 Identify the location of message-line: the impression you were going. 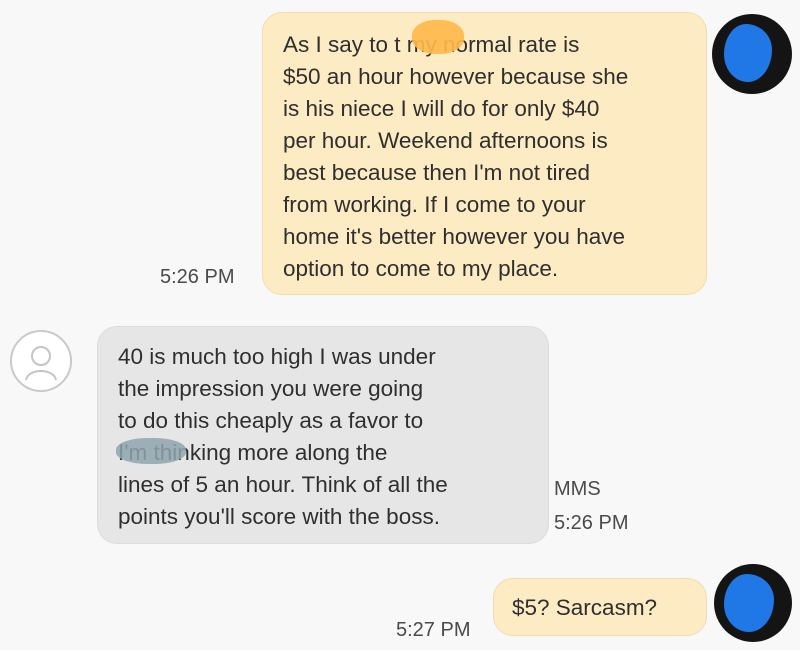
(271, 388).